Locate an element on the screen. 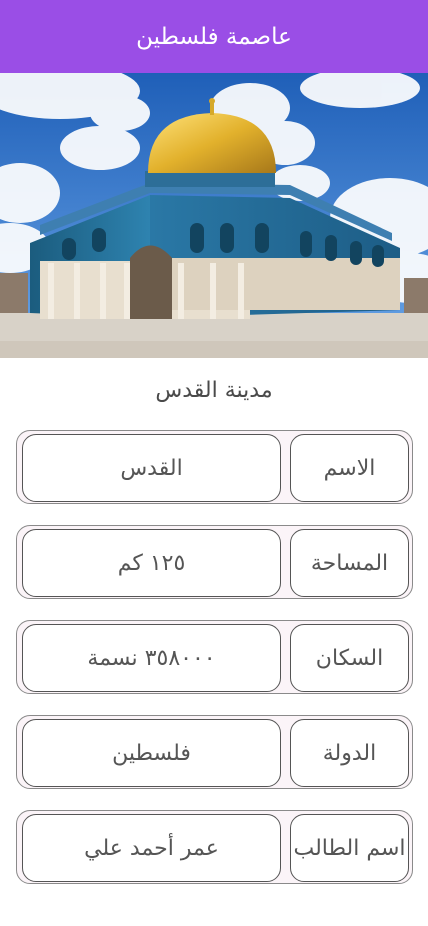 The height and width of the screenshot is (926, 428). info-row-student: عمر أحمد علي اسم الطالب is located at coordinates (214, 847).